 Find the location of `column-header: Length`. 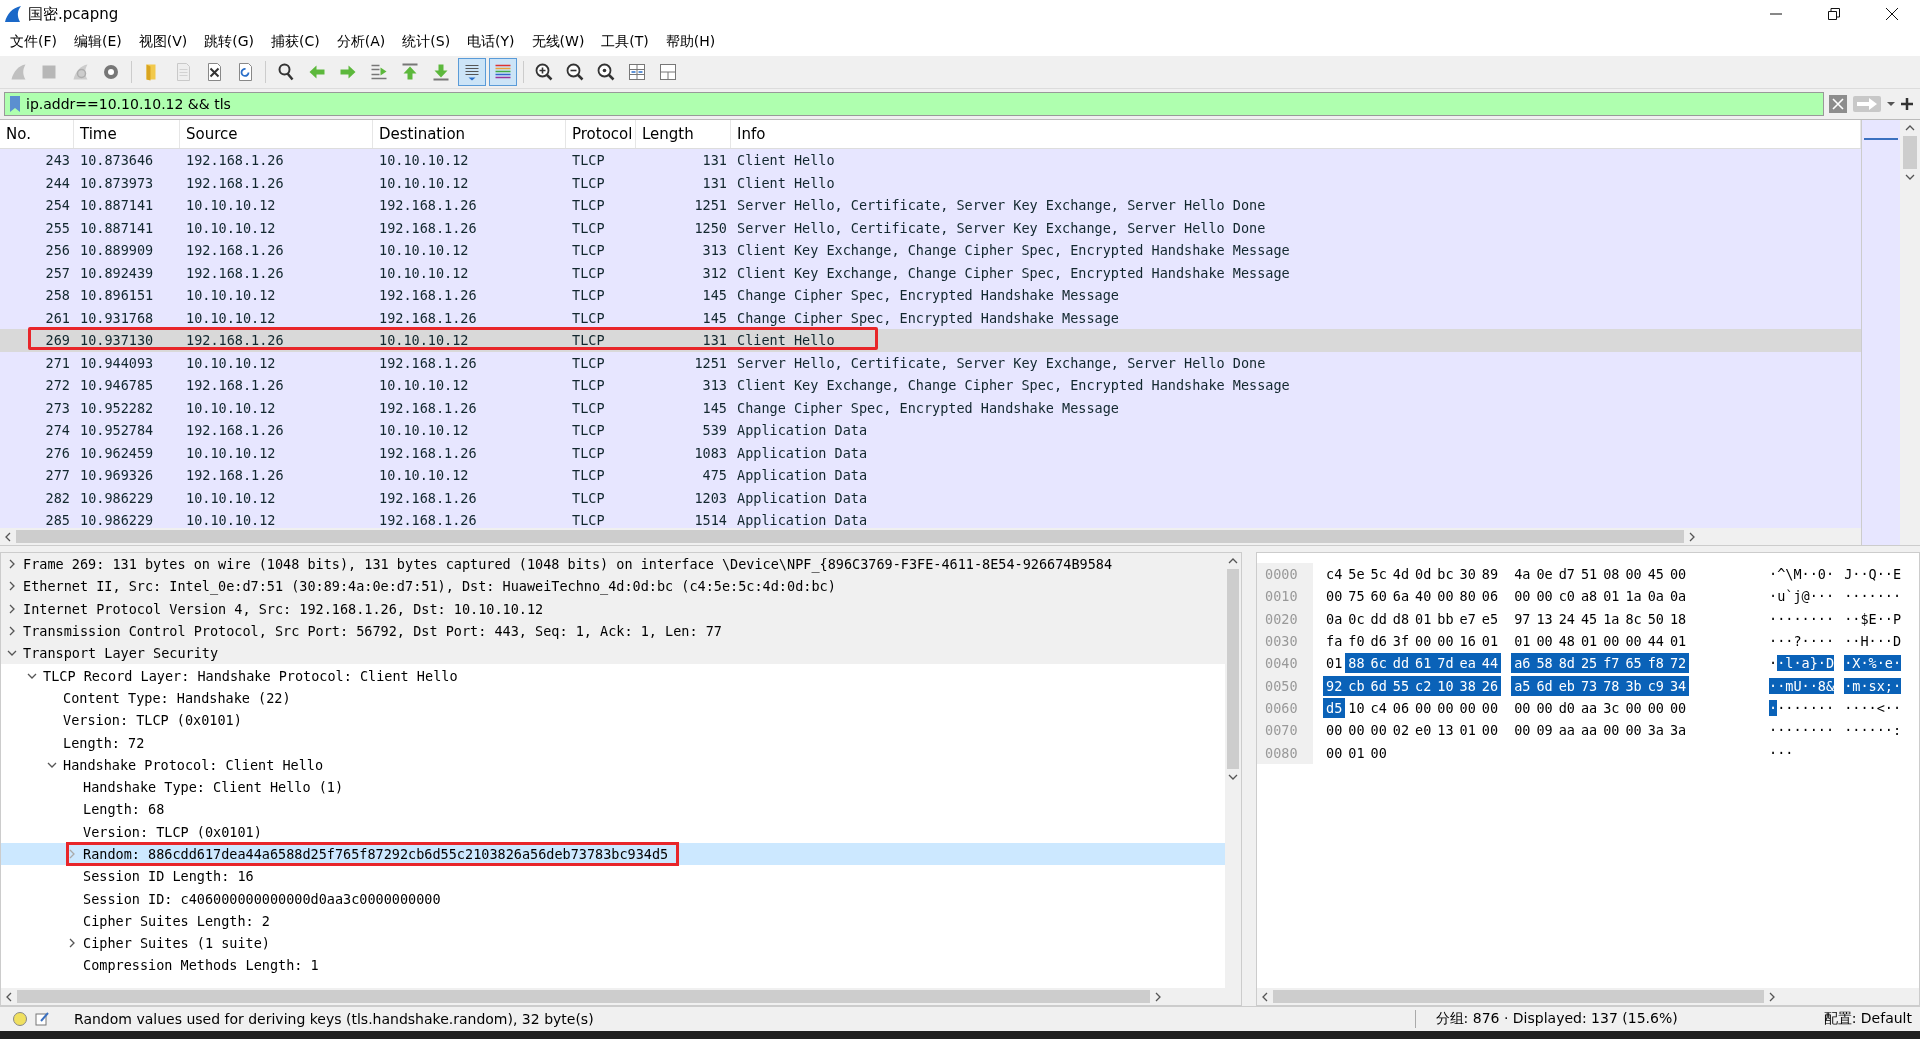

column-header: Length is located at coordinates (683, 134).